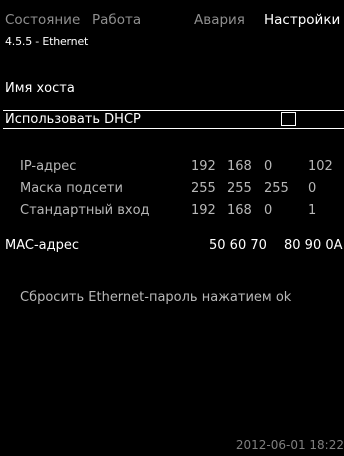 The height and width of the screenshot is (456, 344). I want to click on tab-settings: Настройки, so click(302, 20).